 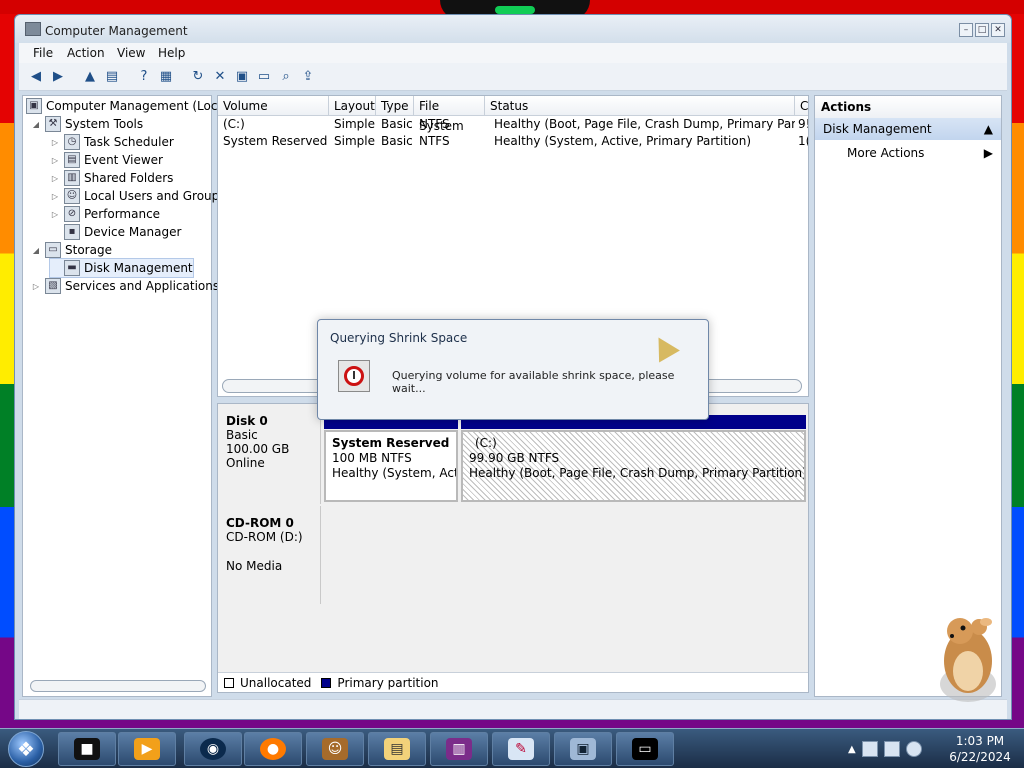 What do you see at coordinates (269, 551) in the screenshot?
I see `disk-size` at bounding box center [269, 551].